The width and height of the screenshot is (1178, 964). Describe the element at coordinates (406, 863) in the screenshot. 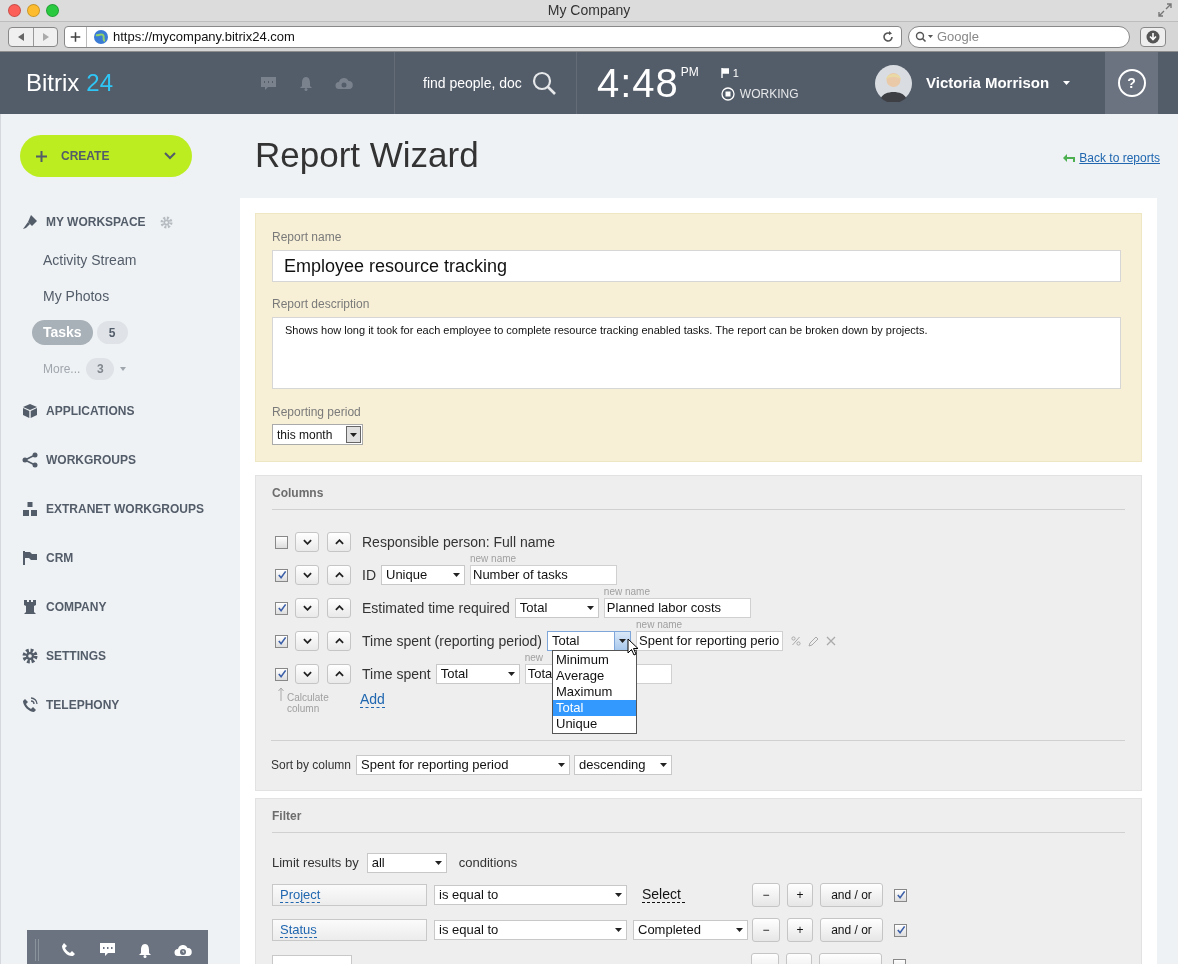

I see `dropdown: all` at that location.